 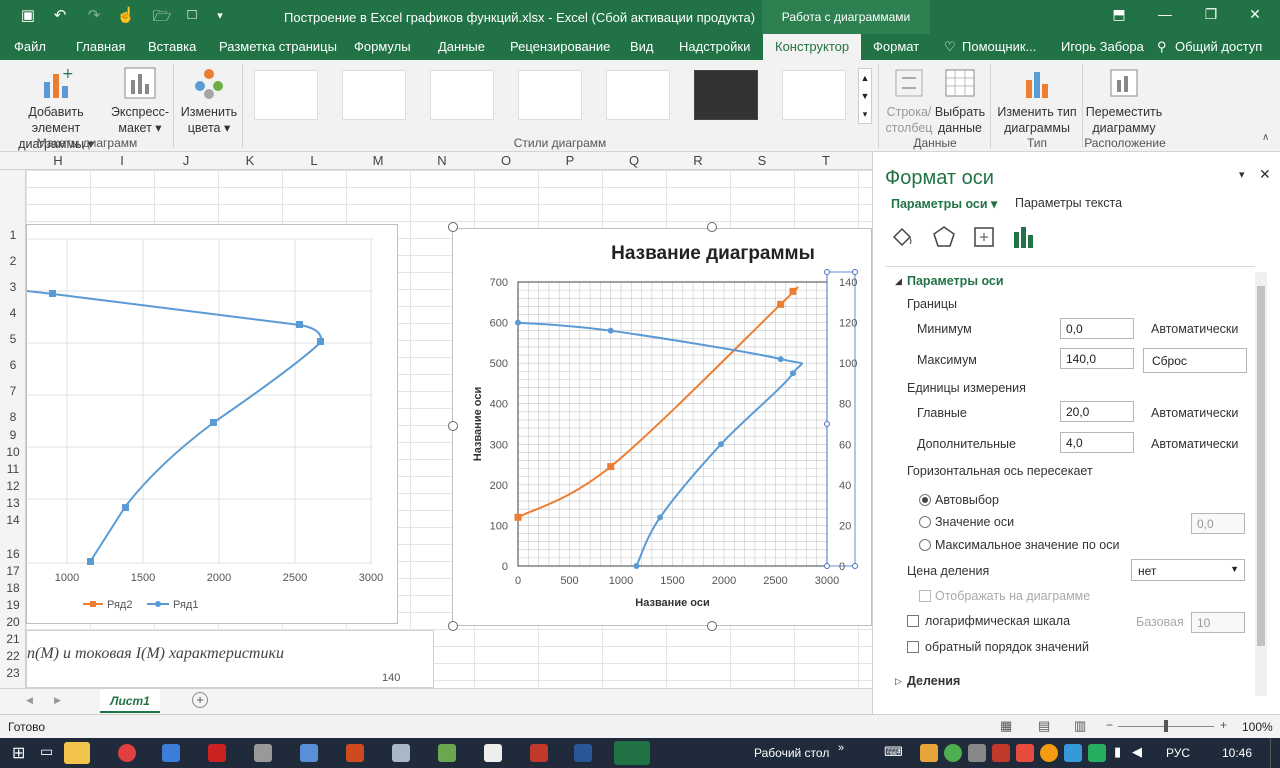 What do you see at coordinates (1044, 726) in the screenshot?
I see `page-layout-view-icon: ▤` at bounding box center [1044, 726].